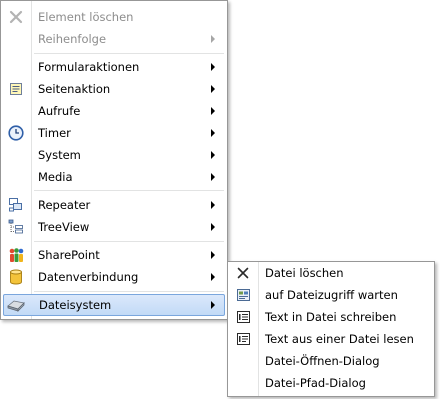  Describe the element at coordinates (339, 339) in the screenshot. I see `menu-item-label: Text aus einer Datei lesen` at that location.